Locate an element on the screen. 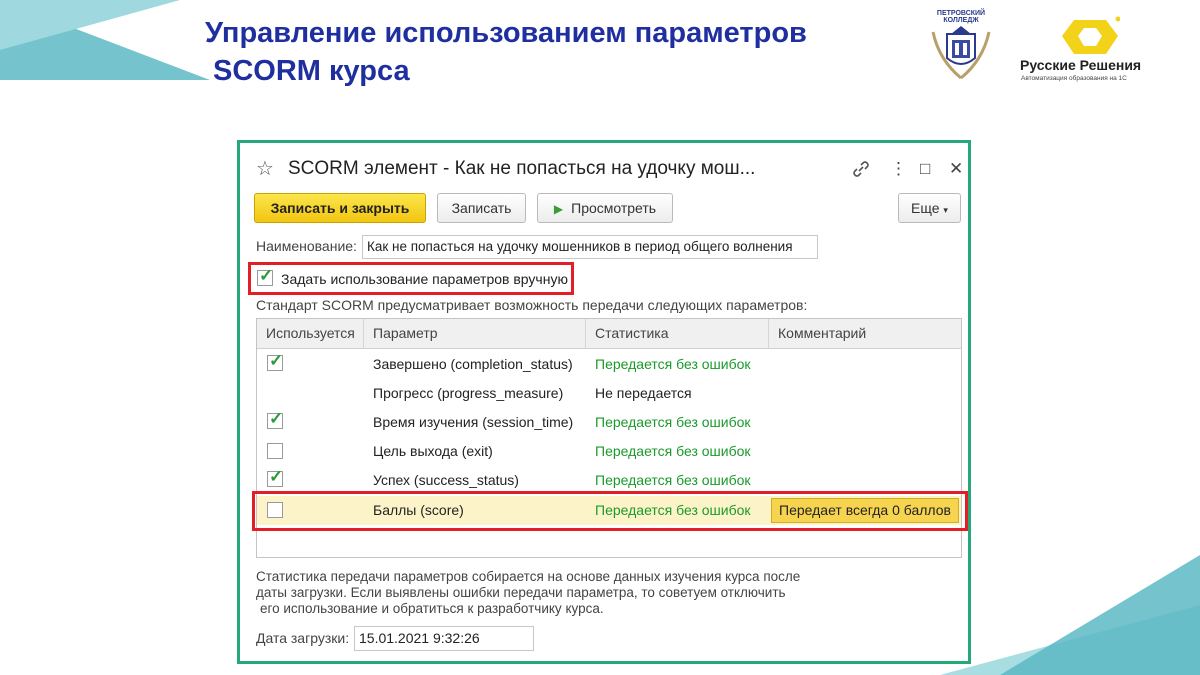 The width and height of the screenshot is (1200, 675). column-header-comment: Комментарий is located at coordinates (865, 334).